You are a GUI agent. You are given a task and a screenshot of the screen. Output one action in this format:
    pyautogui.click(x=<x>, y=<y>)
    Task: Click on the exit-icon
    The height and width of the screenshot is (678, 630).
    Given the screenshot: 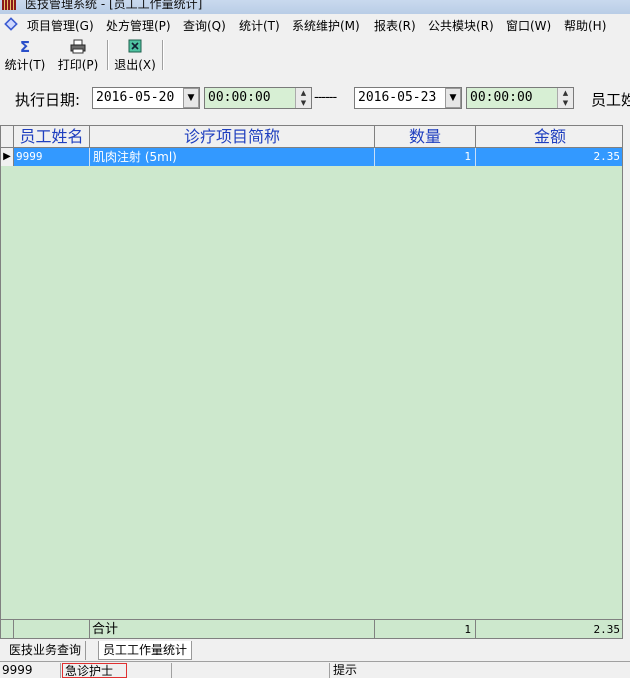 What is the action you would take?
    pyautogui.click(x=135, y=47)
    